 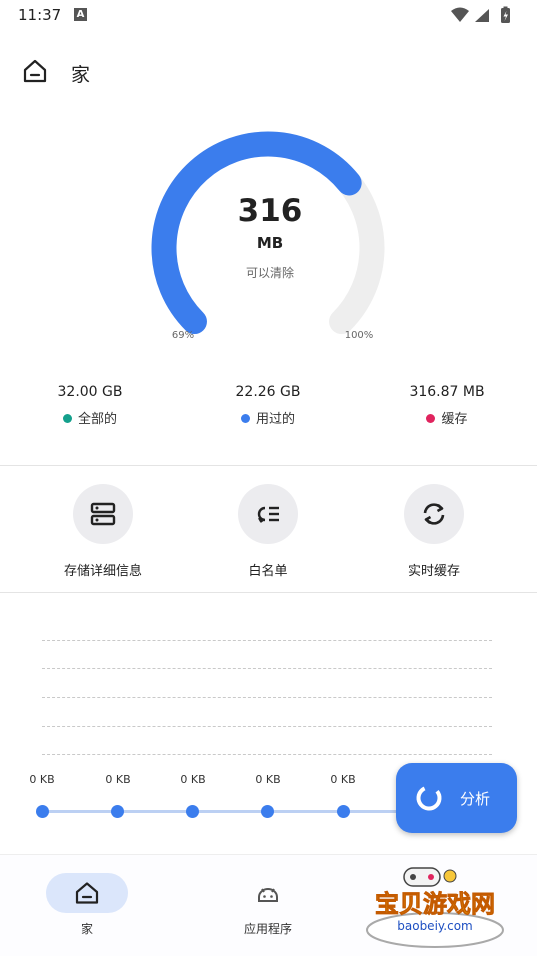 I want to click on app-header: 家, so click(x=268, y=73).